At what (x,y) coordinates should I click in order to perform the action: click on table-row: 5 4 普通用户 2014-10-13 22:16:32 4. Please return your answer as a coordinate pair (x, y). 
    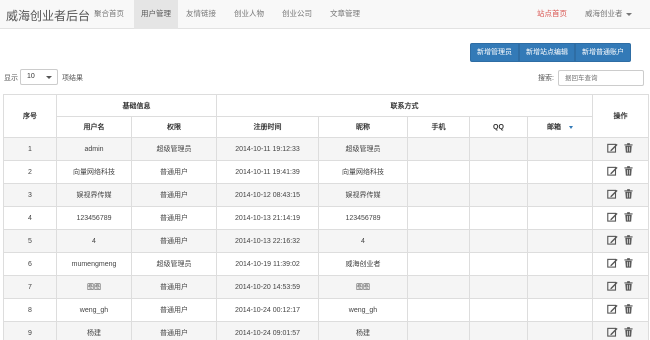
    Looking at the image, I should click on (326, 241).